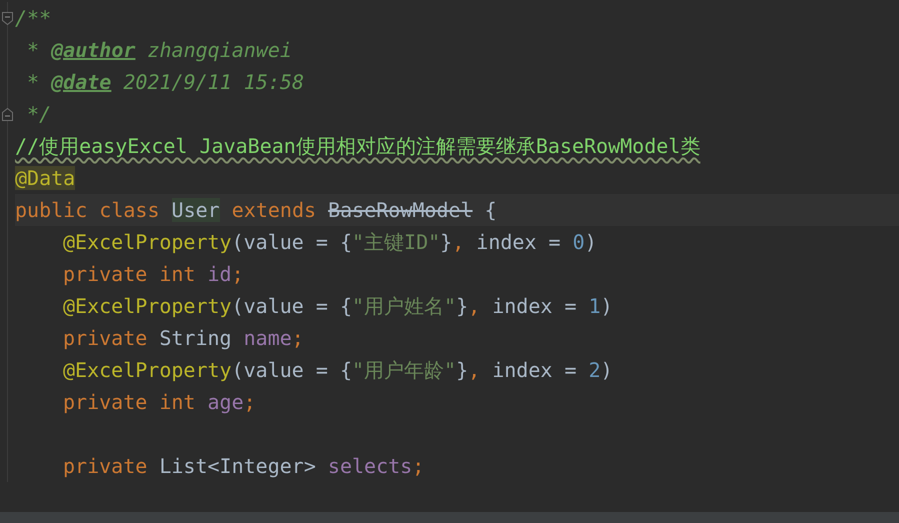  I want to click on code-line: * @date 2021/9/11 15:58, so click(165, 82).